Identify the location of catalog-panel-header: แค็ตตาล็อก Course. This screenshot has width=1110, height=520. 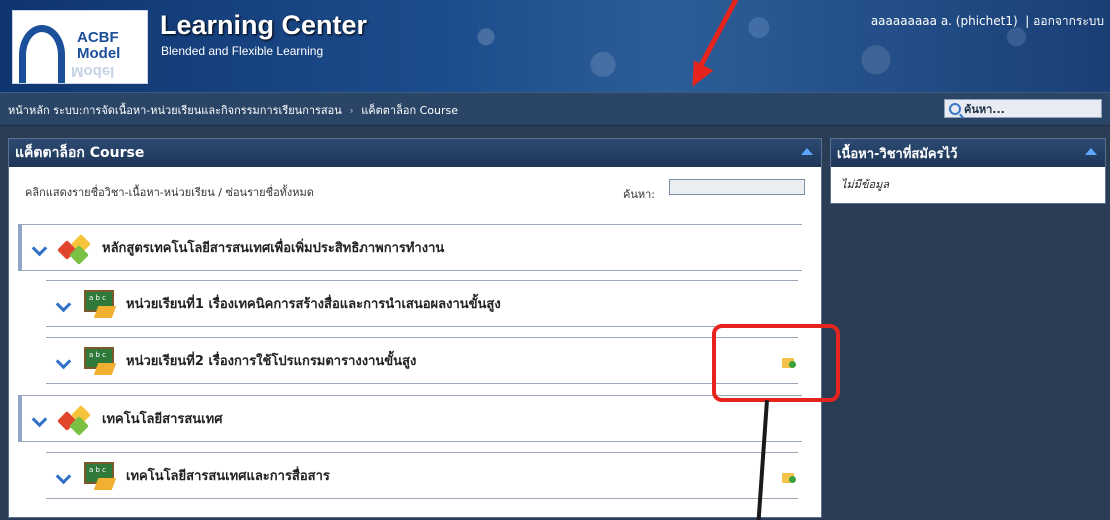
(415, 153).